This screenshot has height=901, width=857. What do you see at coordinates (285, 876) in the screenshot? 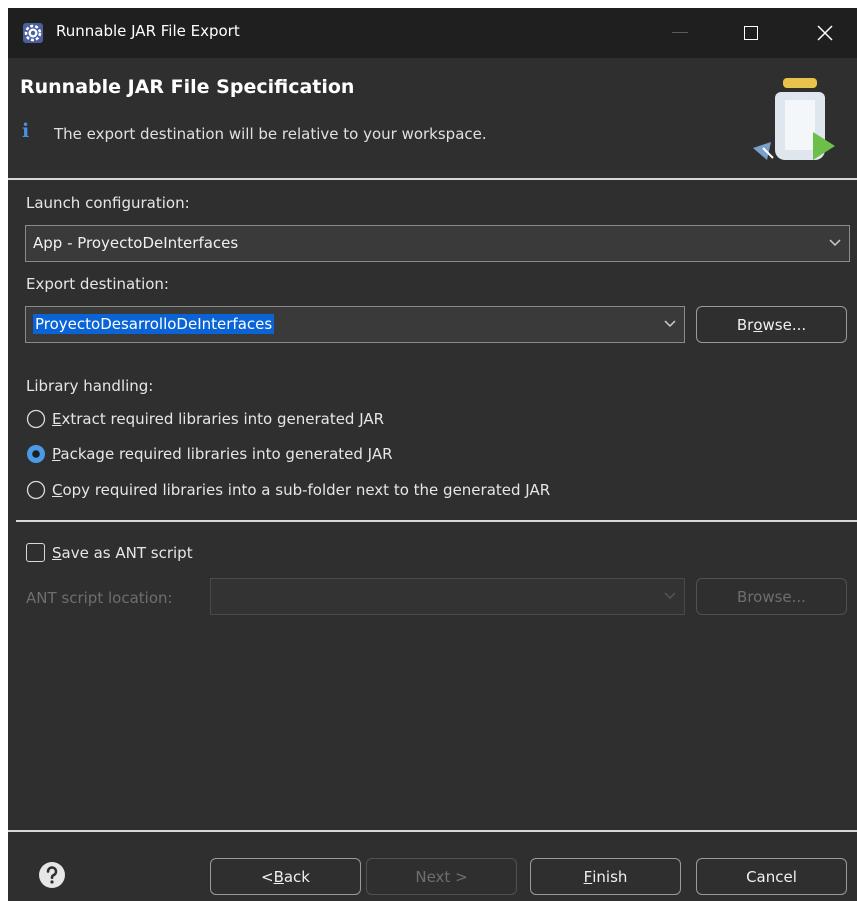
I see `back-button: < Back` at bounding box center [285, 876].